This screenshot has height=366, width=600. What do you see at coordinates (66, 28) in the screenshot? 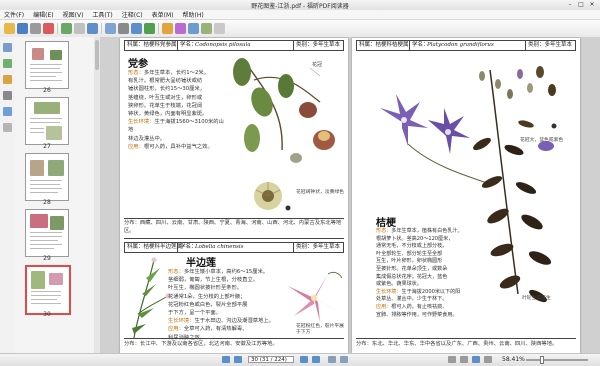
I see `page-icon` at bounding box center [66, 28].